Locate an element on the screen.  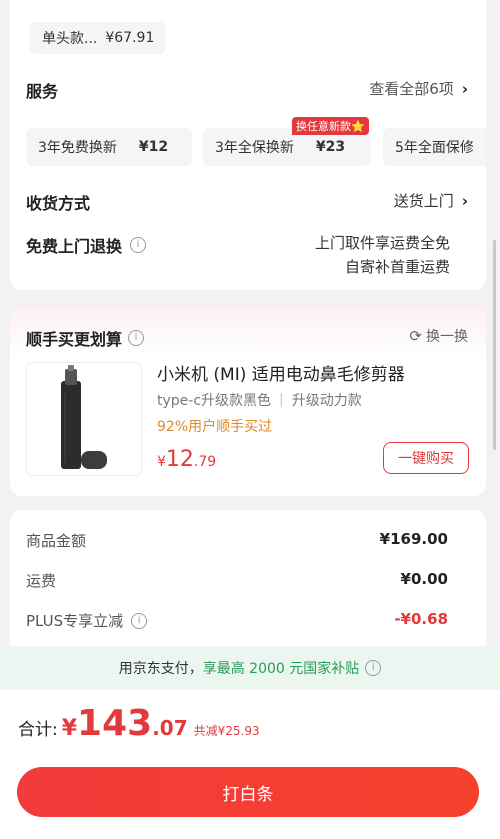
service-option-name: 3年全保换新 is located at coordinates (254, 148).